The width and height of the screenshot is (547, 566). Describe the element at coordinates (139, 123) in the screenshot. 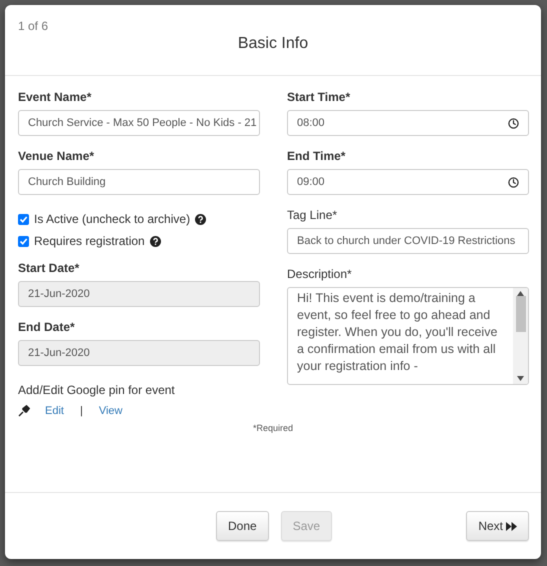

I see `event-name-field: Church Service - Max 50 People - No Kids - 21` at that location.